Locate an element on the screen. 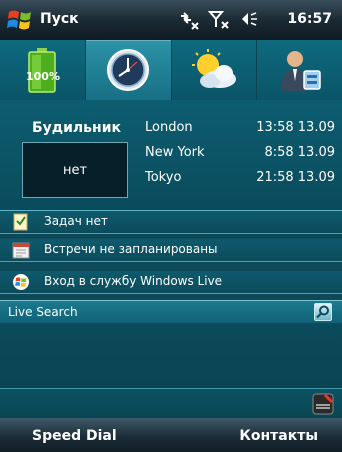 The width and height of the screenshot is (342, 452). clock-icon is located at coordinates (128, 70).